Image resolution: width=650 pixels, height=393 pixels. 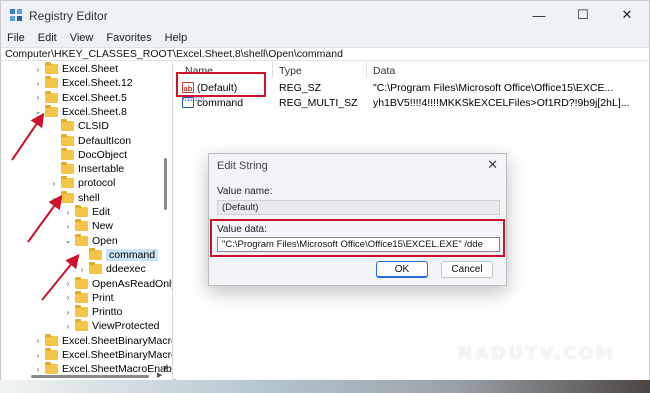 I want to click on tree-vertical-scrollbar, so click(x=165, y=184).